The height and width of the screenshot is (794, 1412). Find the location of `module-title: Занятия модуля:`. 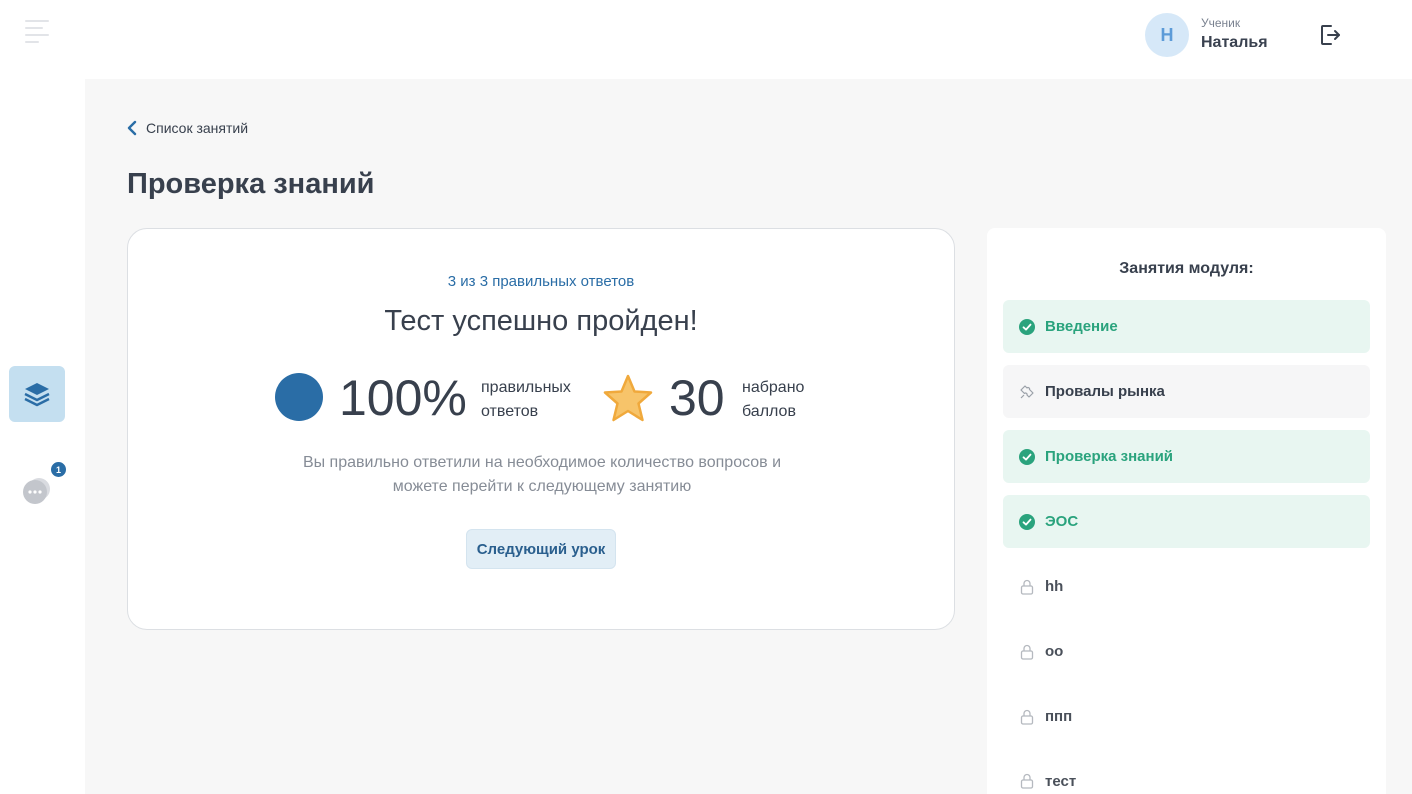

module-title: Занятия модуля: is located at coordinates (1186, 268).